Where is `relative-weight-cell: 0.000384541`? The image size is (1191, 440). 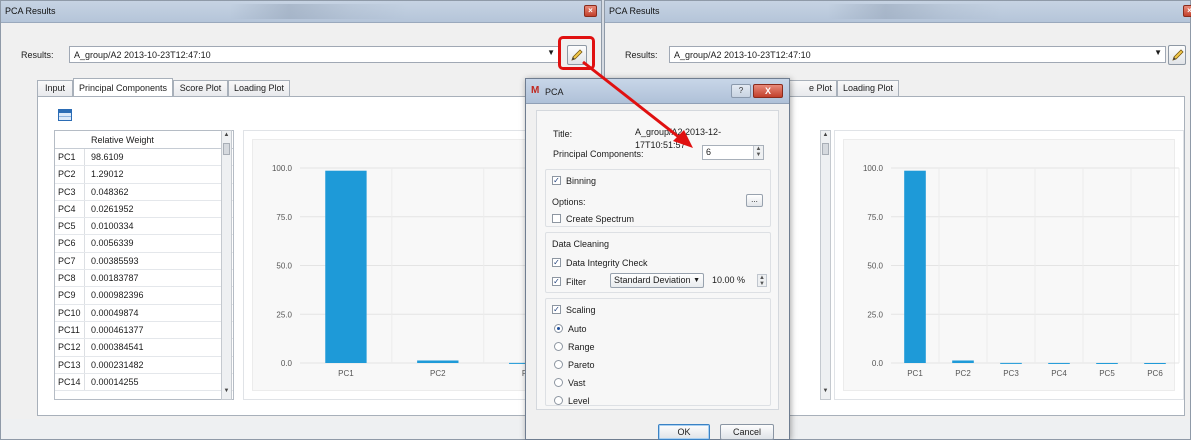 relative-weight-cell: 0.000384541 is located at coordinates (117, 347).